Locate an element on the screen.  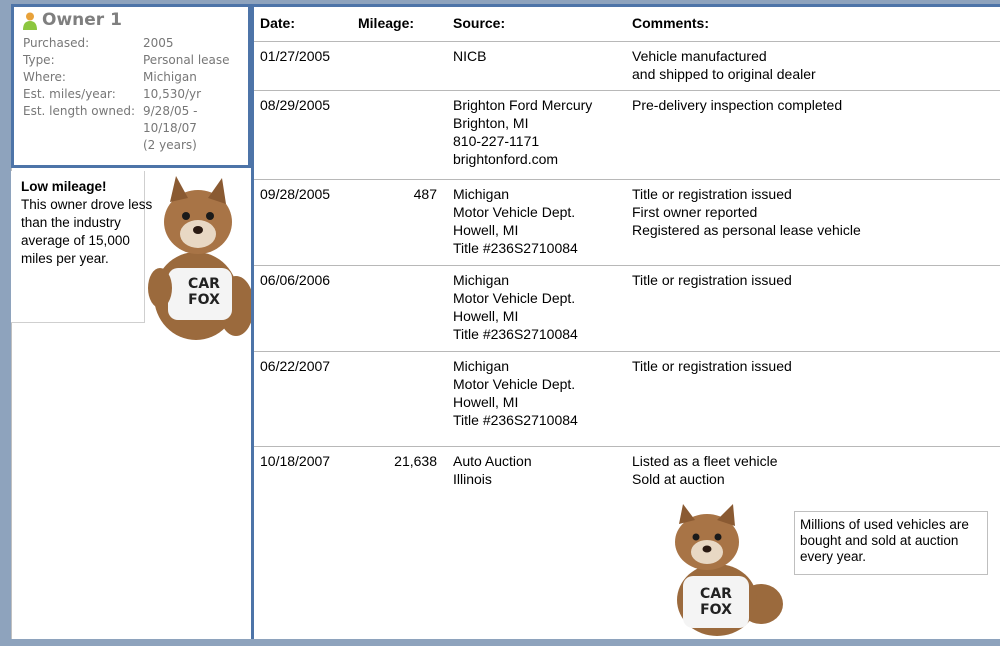
row-date: 10/18/2007 is located at coordinates (295, 461).